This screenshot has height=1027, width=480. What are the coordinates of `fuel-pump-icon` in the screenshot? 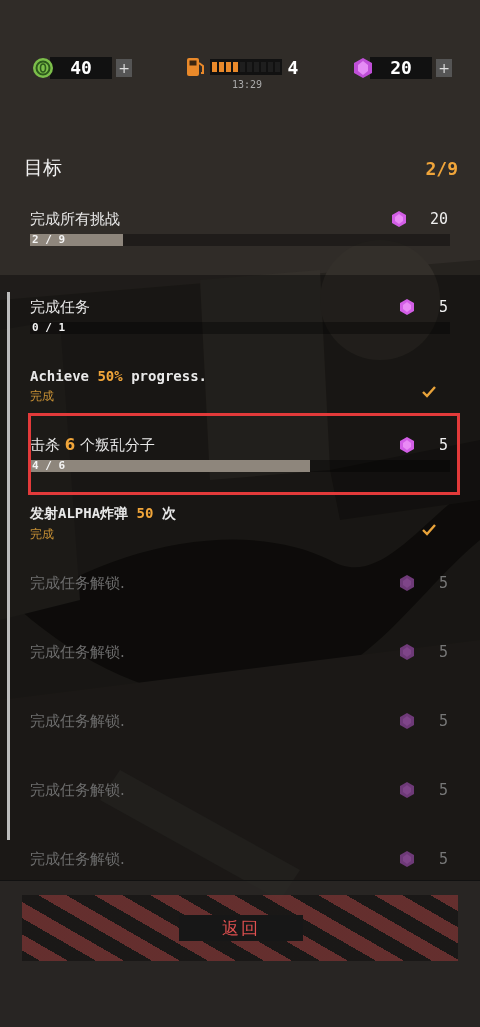 It's located at (194, 67).